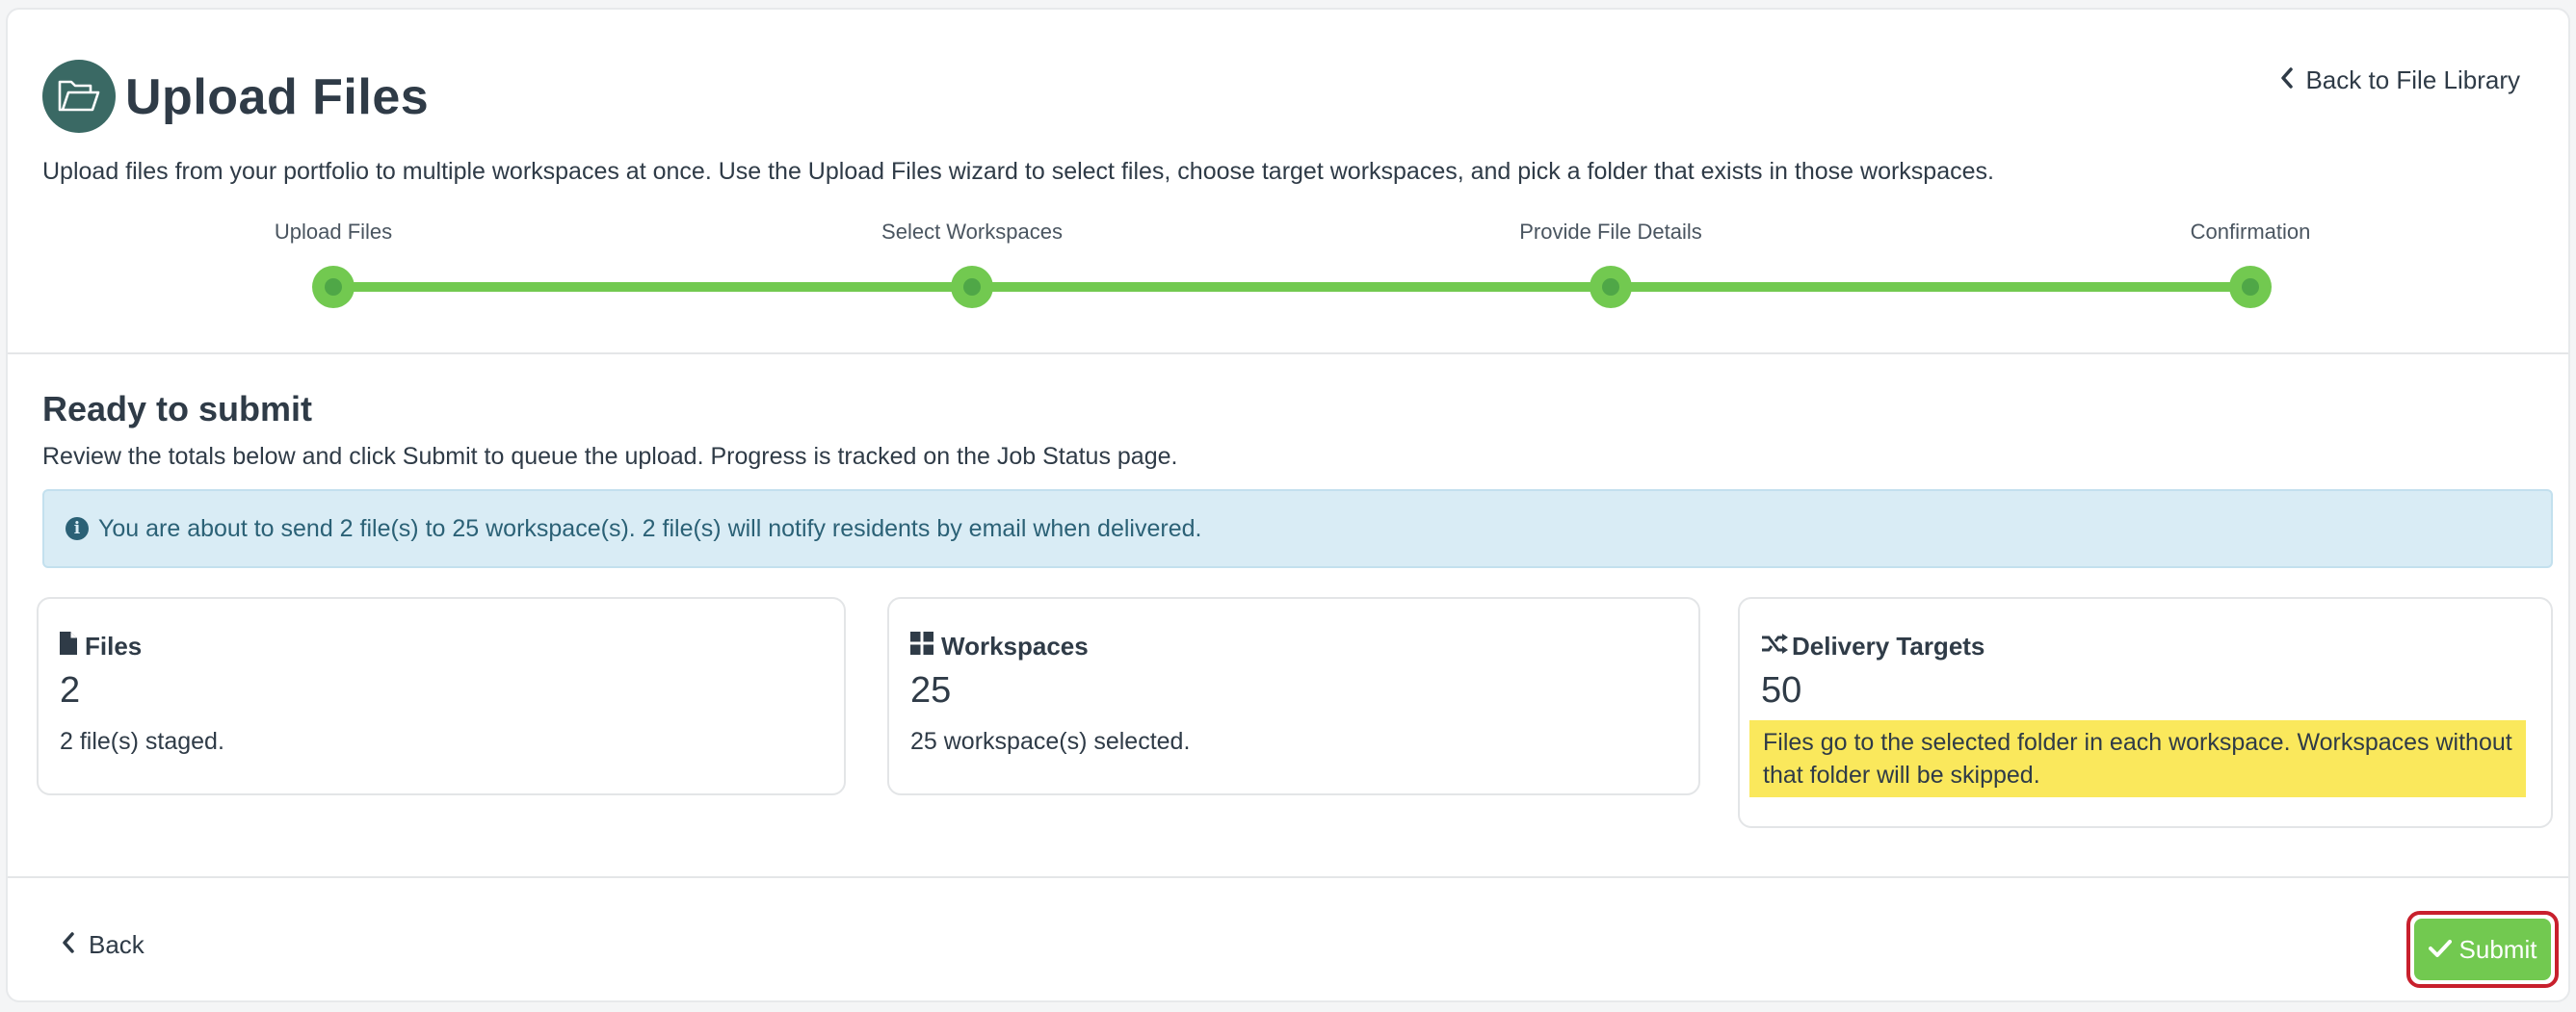 Image resolution: width=2576 pixels, height=1012 pixels. What do you see at coordinates (2498, 949) in the screenshot?
I see `submit-button-label: Submit` at bounding box center [2498, 949].